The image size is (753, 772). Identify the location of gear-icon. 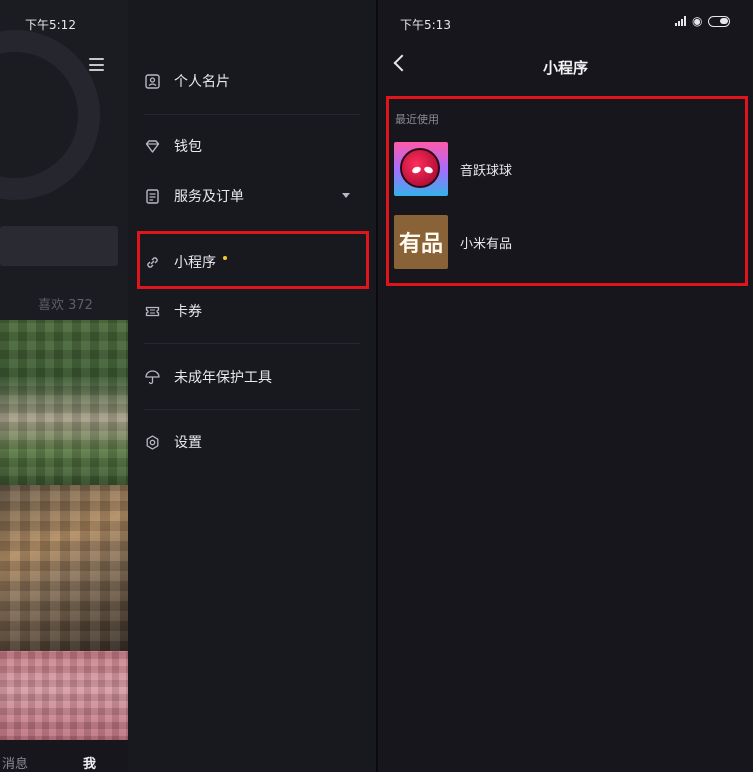
(152, 442).